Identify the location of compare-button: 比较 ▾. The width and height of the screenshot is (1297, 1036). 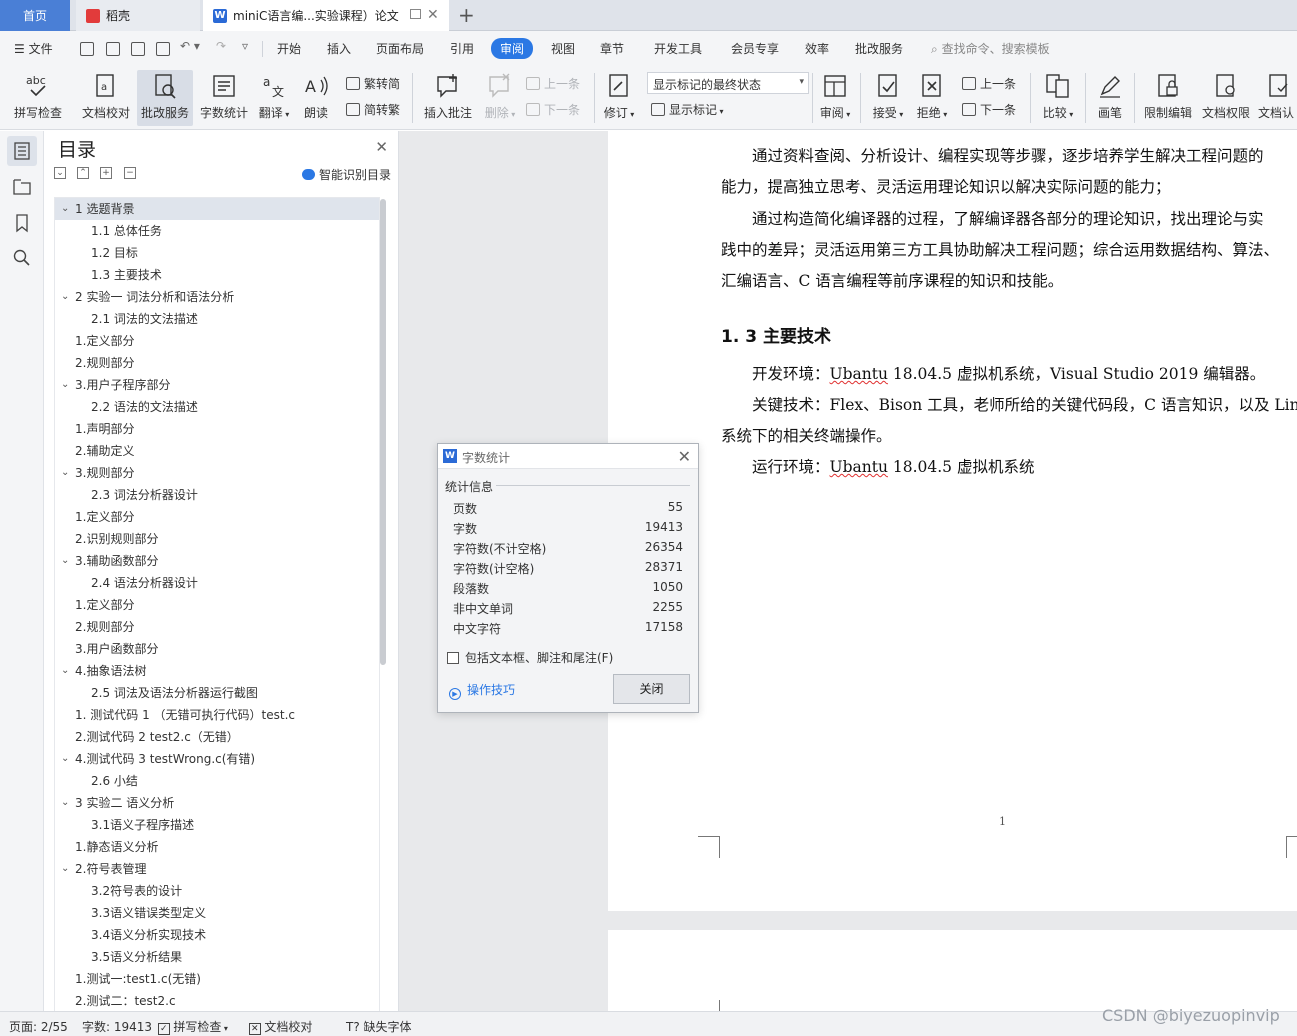
(1058, 98).